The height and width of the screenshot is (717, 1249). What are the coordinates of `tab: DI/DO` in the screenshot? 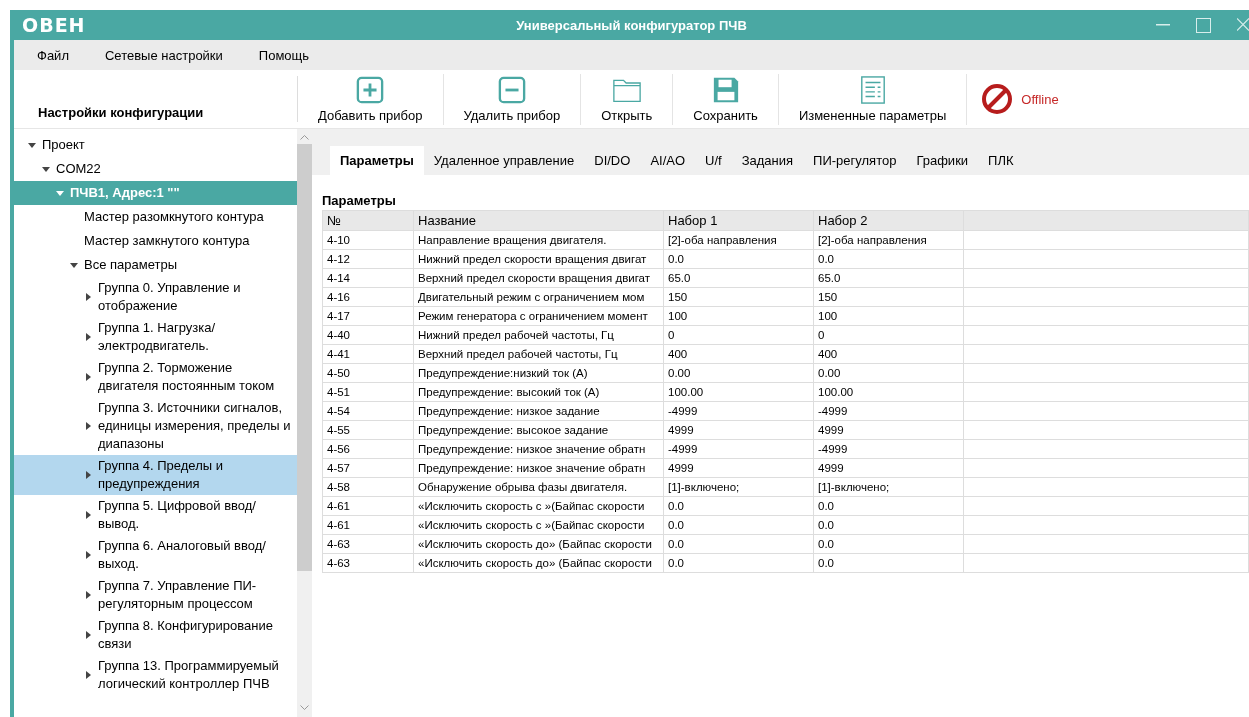 It's located at (612, 160).